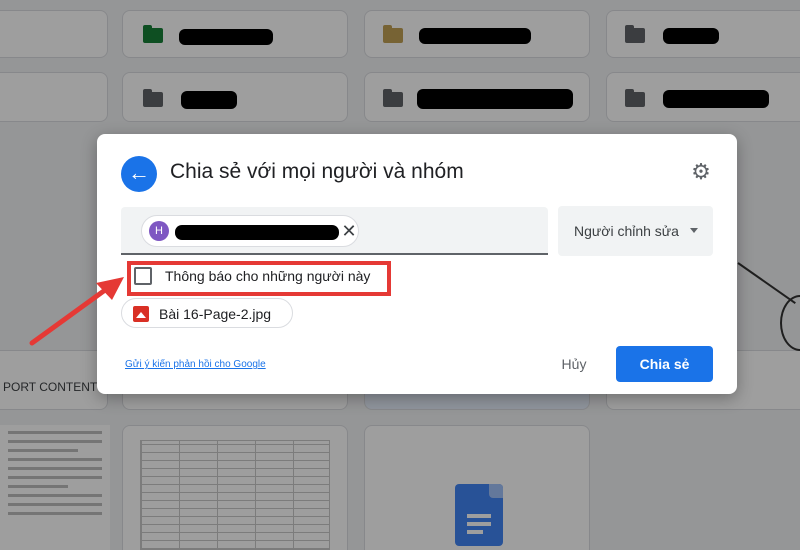 This screenshot has width=800, height=550. What do you see at coordinates (574, 364) in the screenshot?
I see `cancel-button: Hủy` at bounding box center [574, 364].